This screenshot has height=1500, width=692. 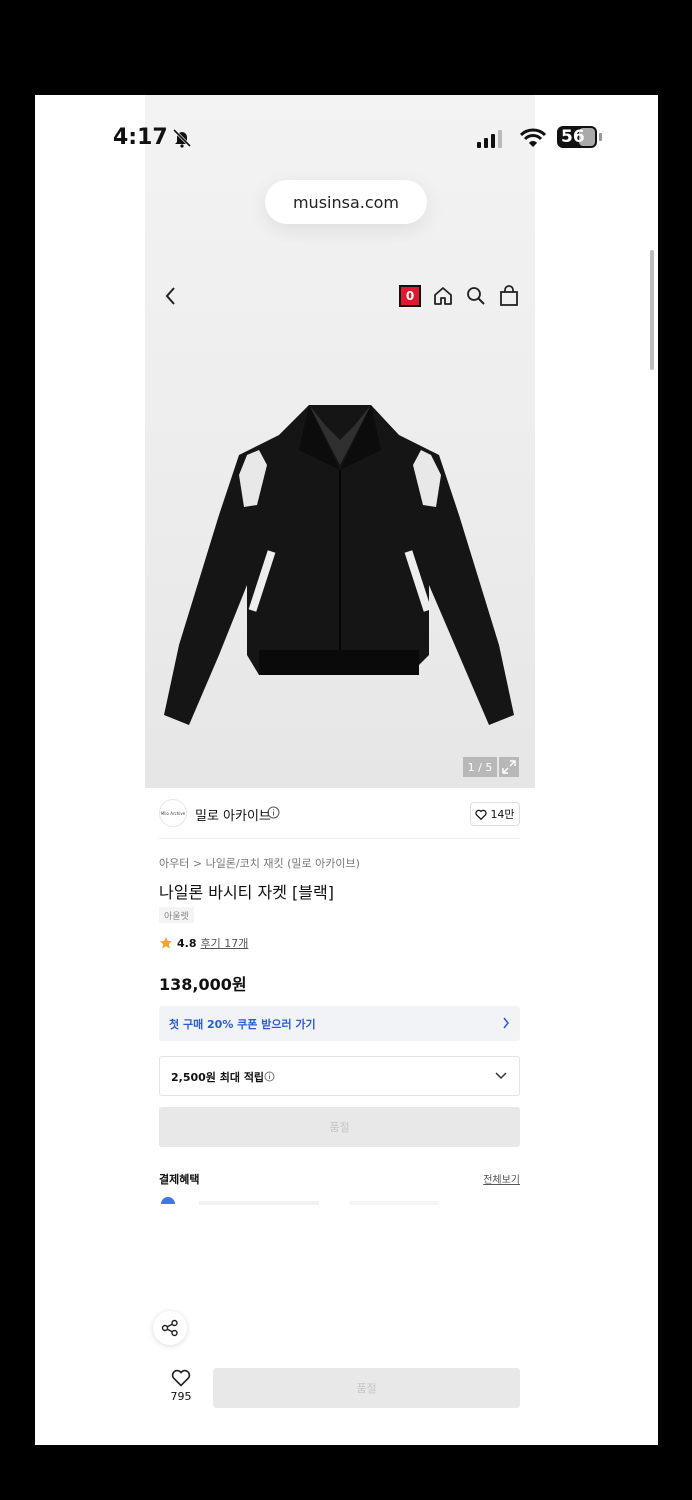 What do you see at coordinates (173, 813) in the screenshot?
I see `brand-logo: Milo Archive` at bounding box center [173, 813].